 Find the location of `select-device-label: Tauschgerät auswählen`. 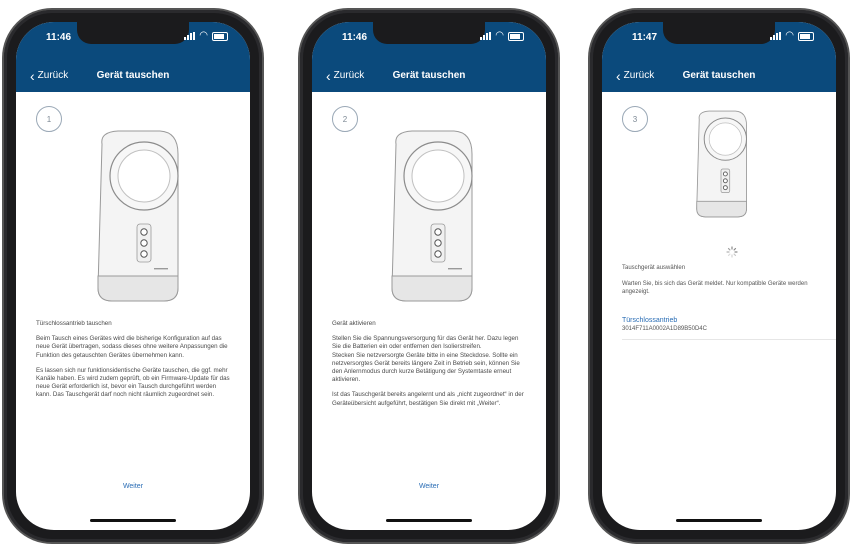

select-device-label: Tauschgerät auswählen is located at coordinates (654, 268).